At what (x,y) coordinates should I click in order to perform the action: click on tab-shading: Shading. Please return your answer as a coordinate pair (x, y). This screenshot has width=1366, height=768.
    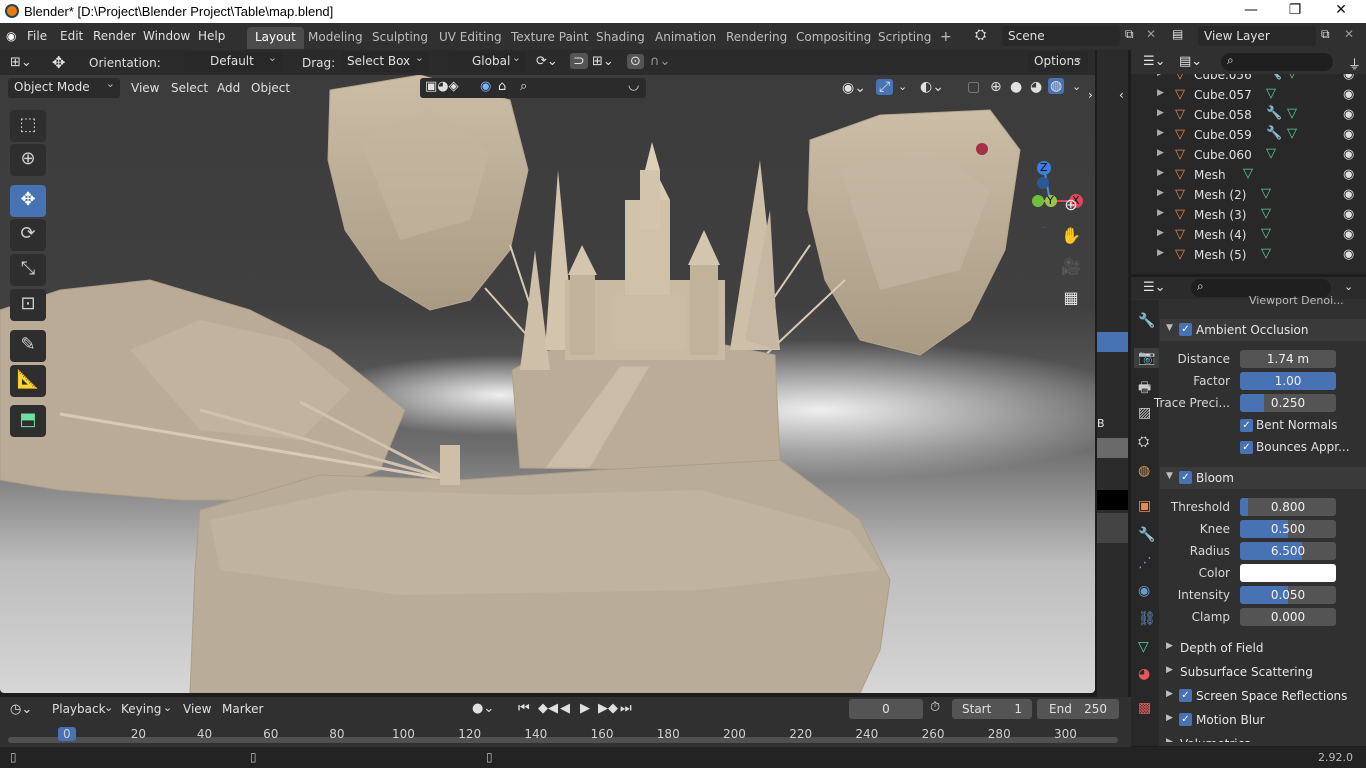
    Looking at the image, I should click on (620, 38).